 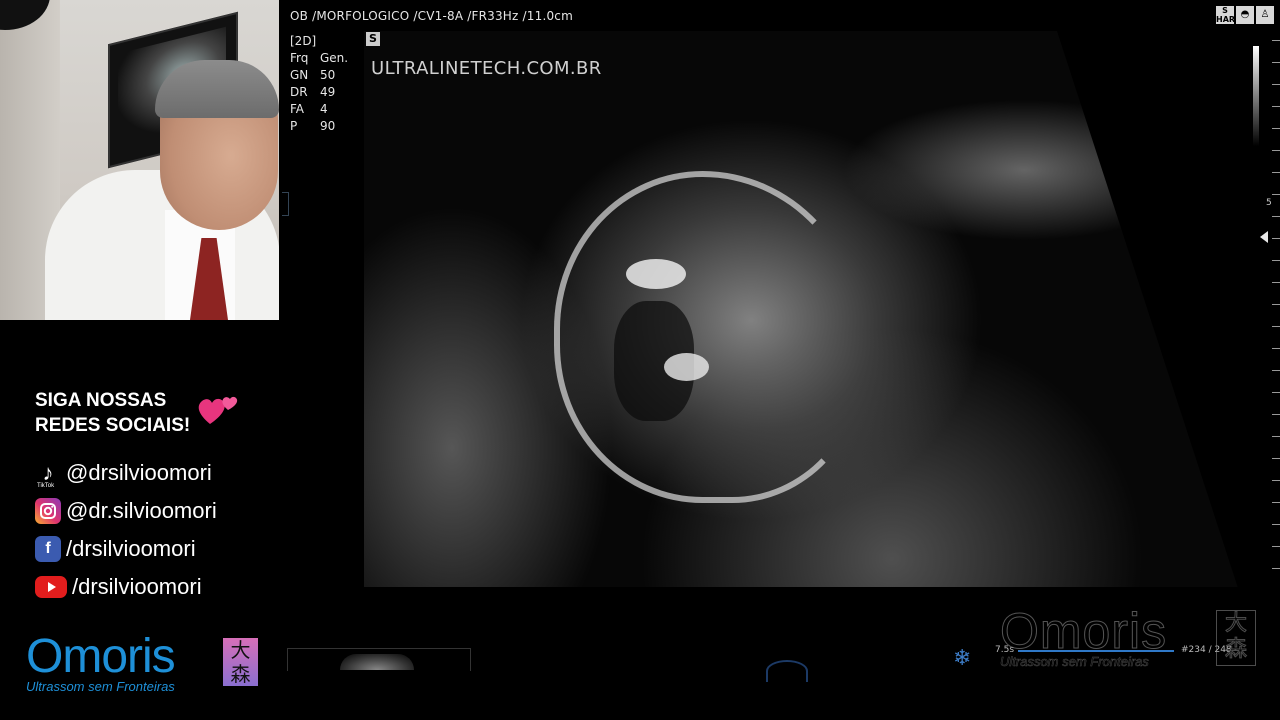 What do you see at coordinates (710, 337) in the screenshot?
I see `fetal-skull-echo` at bounding box center [710, 337].